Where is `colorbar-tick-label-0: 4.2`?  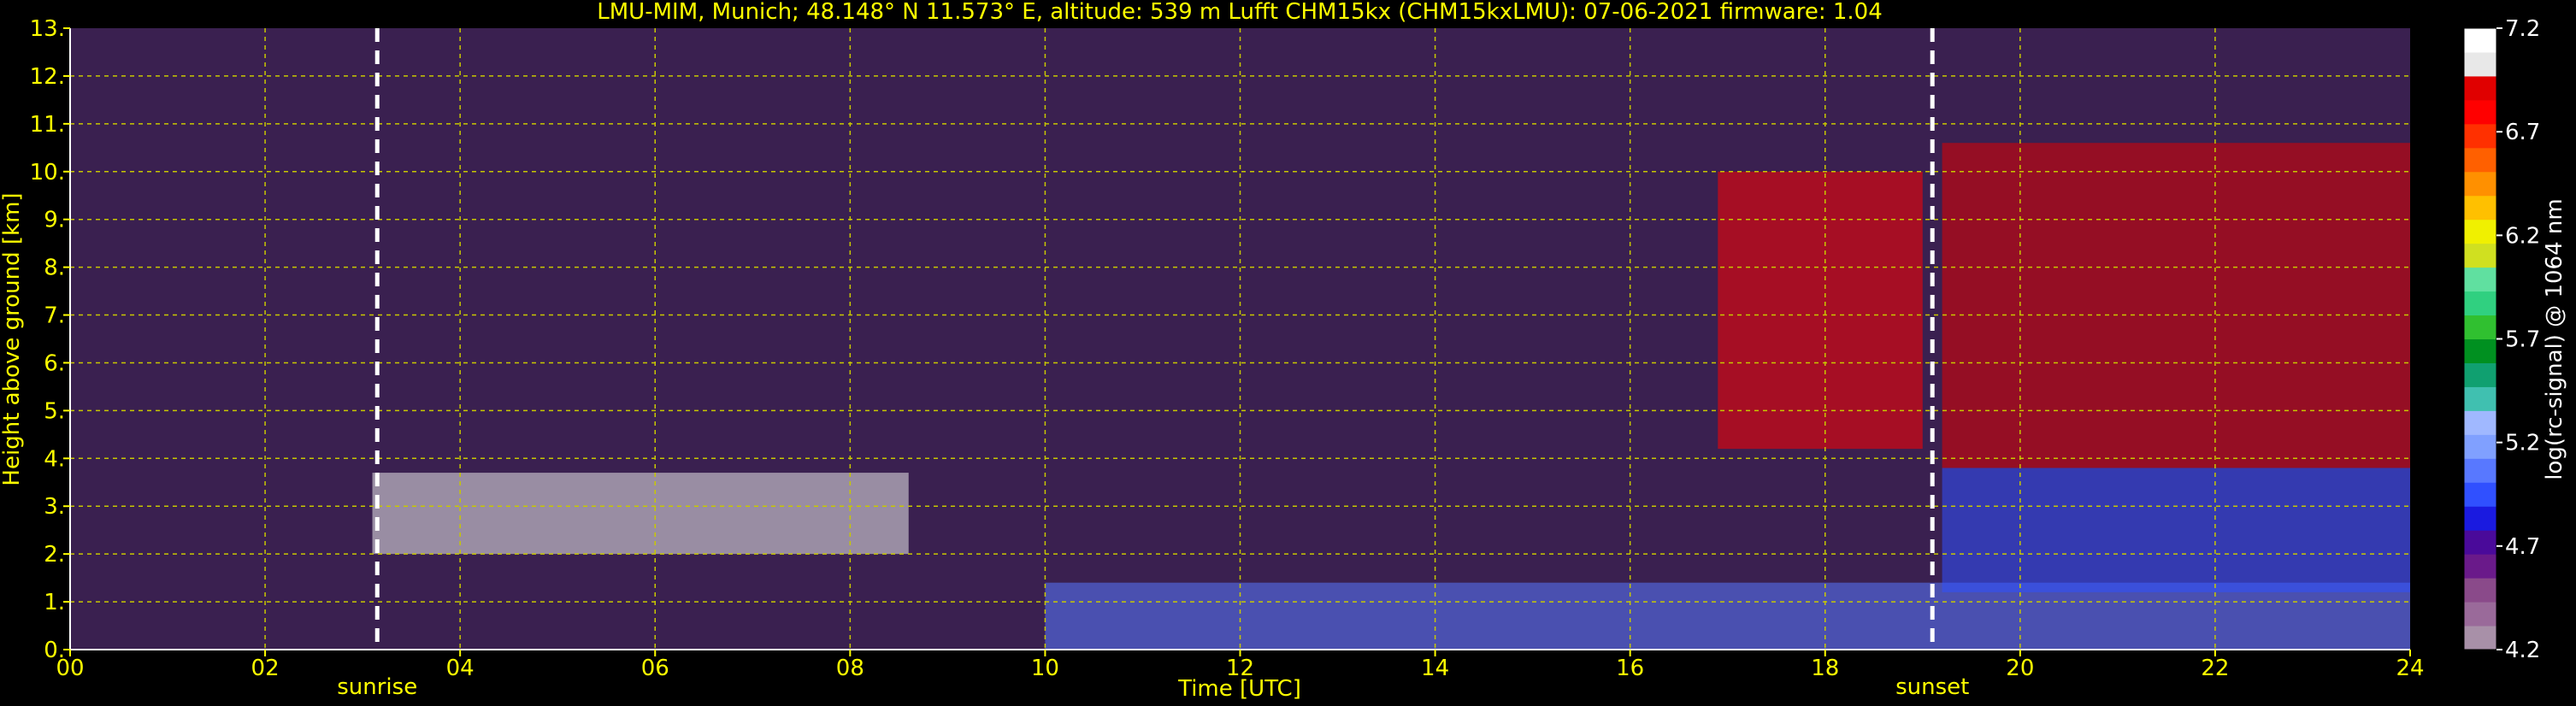 colorbar-tick-label-0: 4.2 is located at coordinates (2522, 650).